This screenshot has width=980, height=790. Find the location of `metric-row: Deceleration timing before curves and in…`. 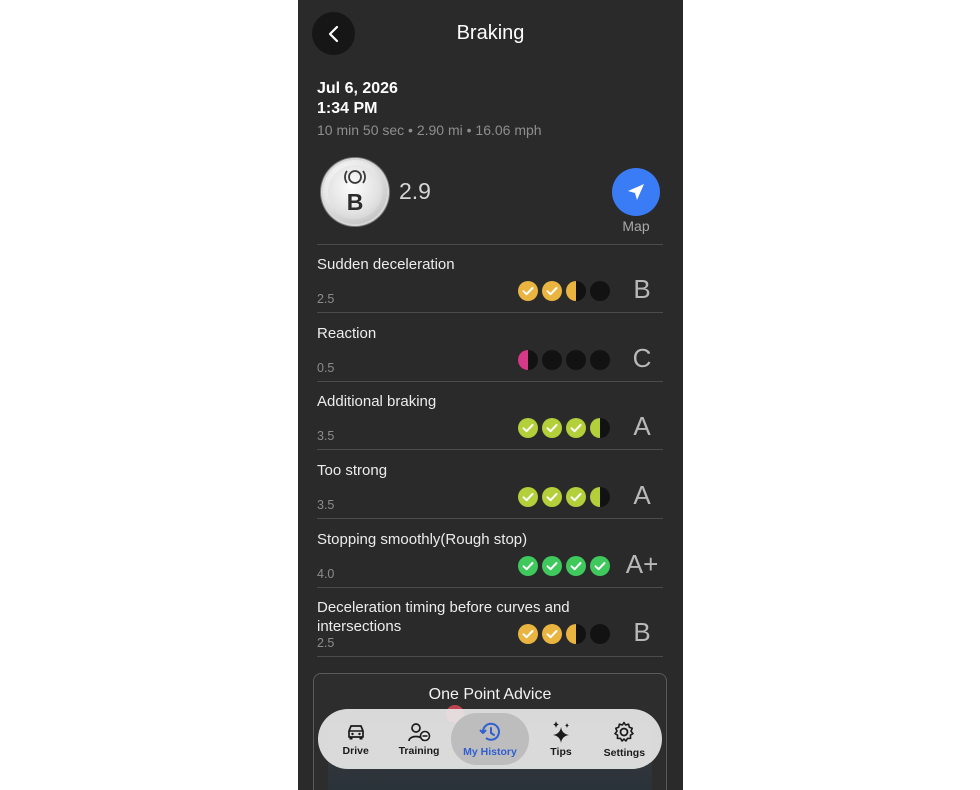

metric-row: Deceleration timing before curves and in… is located at coordinates (490, 627).